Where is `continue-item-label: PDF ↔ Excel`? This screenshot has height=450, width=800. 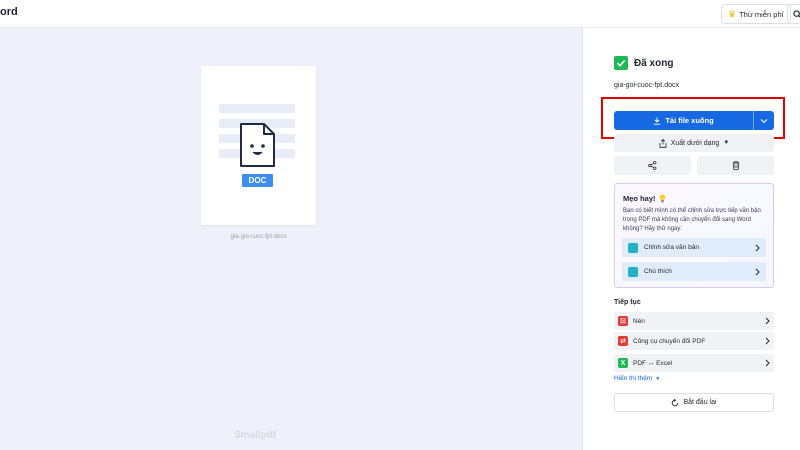
continue-item-label: PDF ↔ Excel is located at coordinates (653, 363).